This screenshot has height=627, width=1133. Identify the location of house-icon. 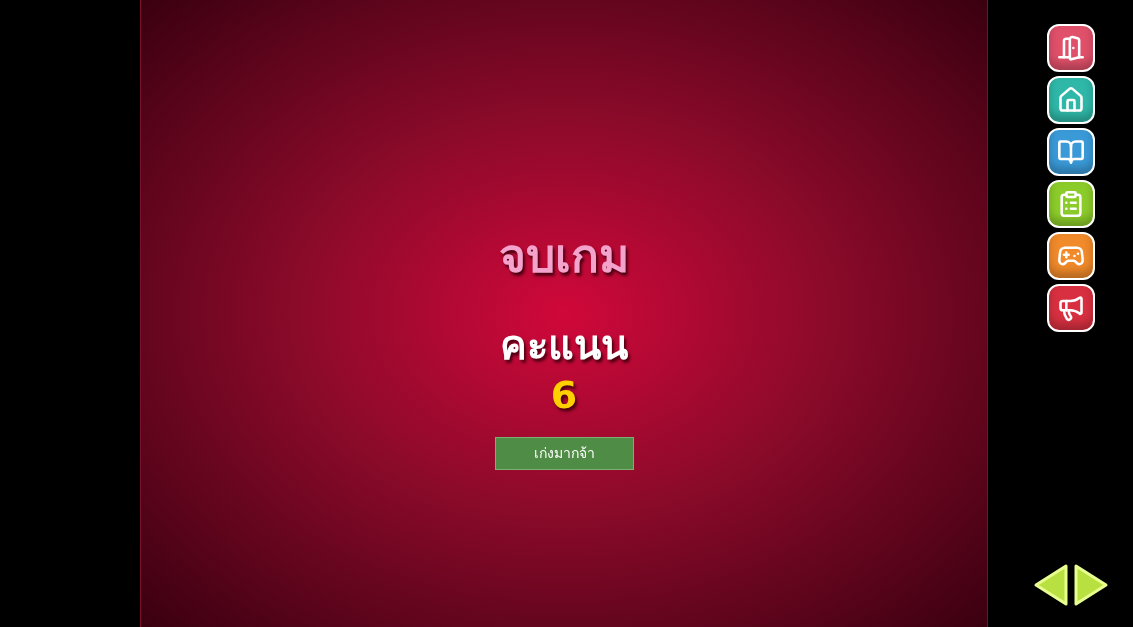
(1070, 100).